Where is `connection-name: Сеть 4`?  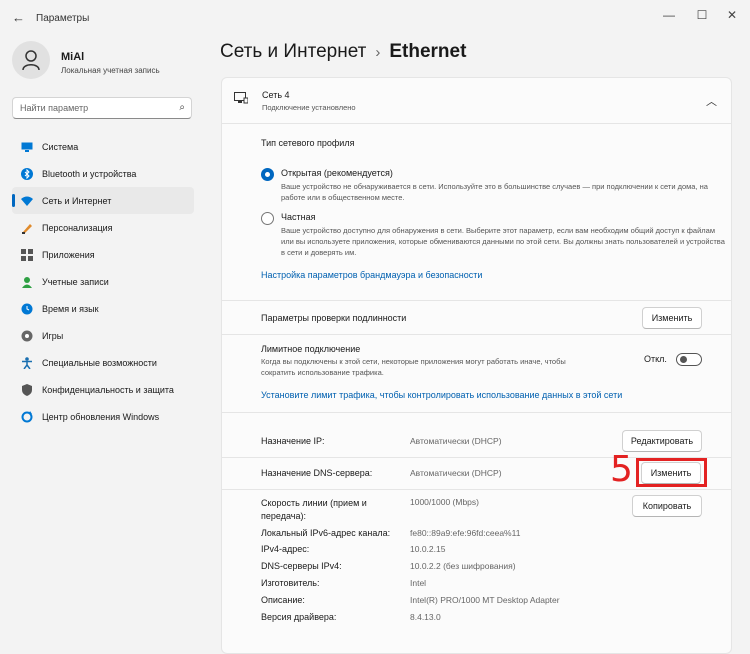 connection-name: Сеть 4 is located at coordinates (276, 95).